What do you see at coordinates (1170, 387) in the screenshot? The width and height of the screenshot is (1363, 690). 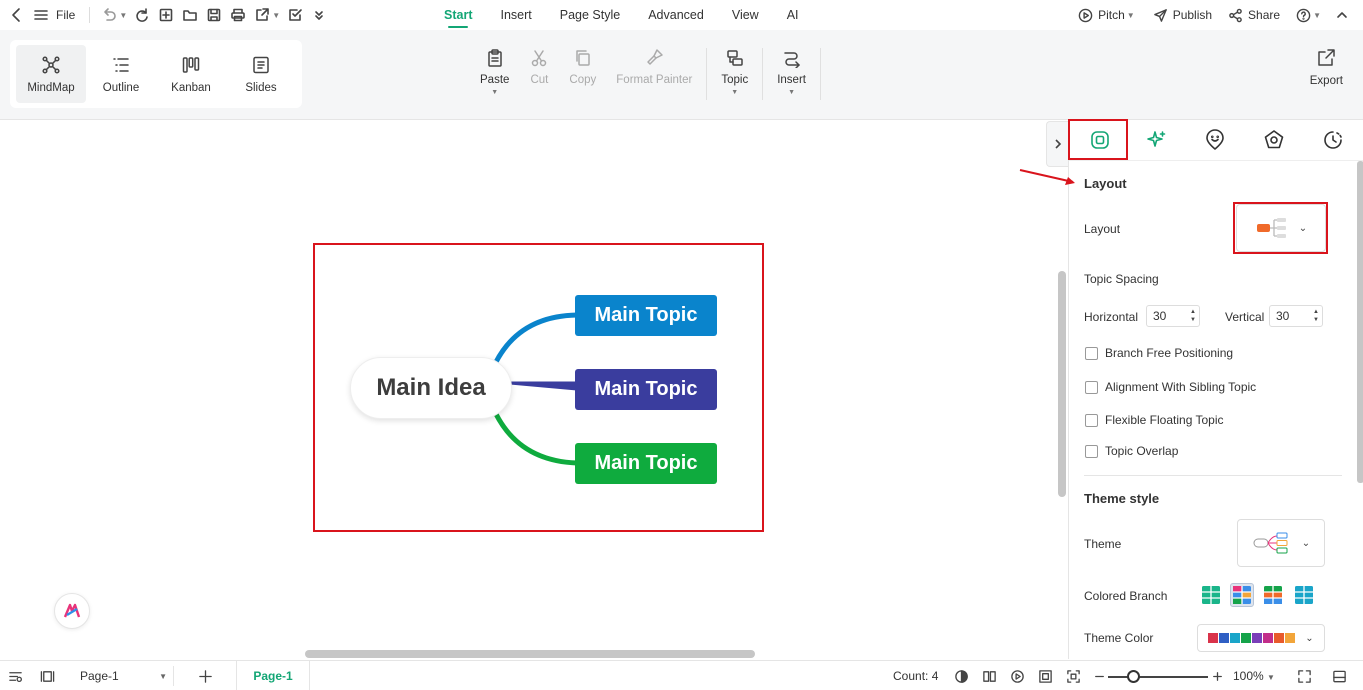 I see `alignment-sibling-topic-checkbox: Alignment With Sibling Topic` at bounding box center [1170, 387].